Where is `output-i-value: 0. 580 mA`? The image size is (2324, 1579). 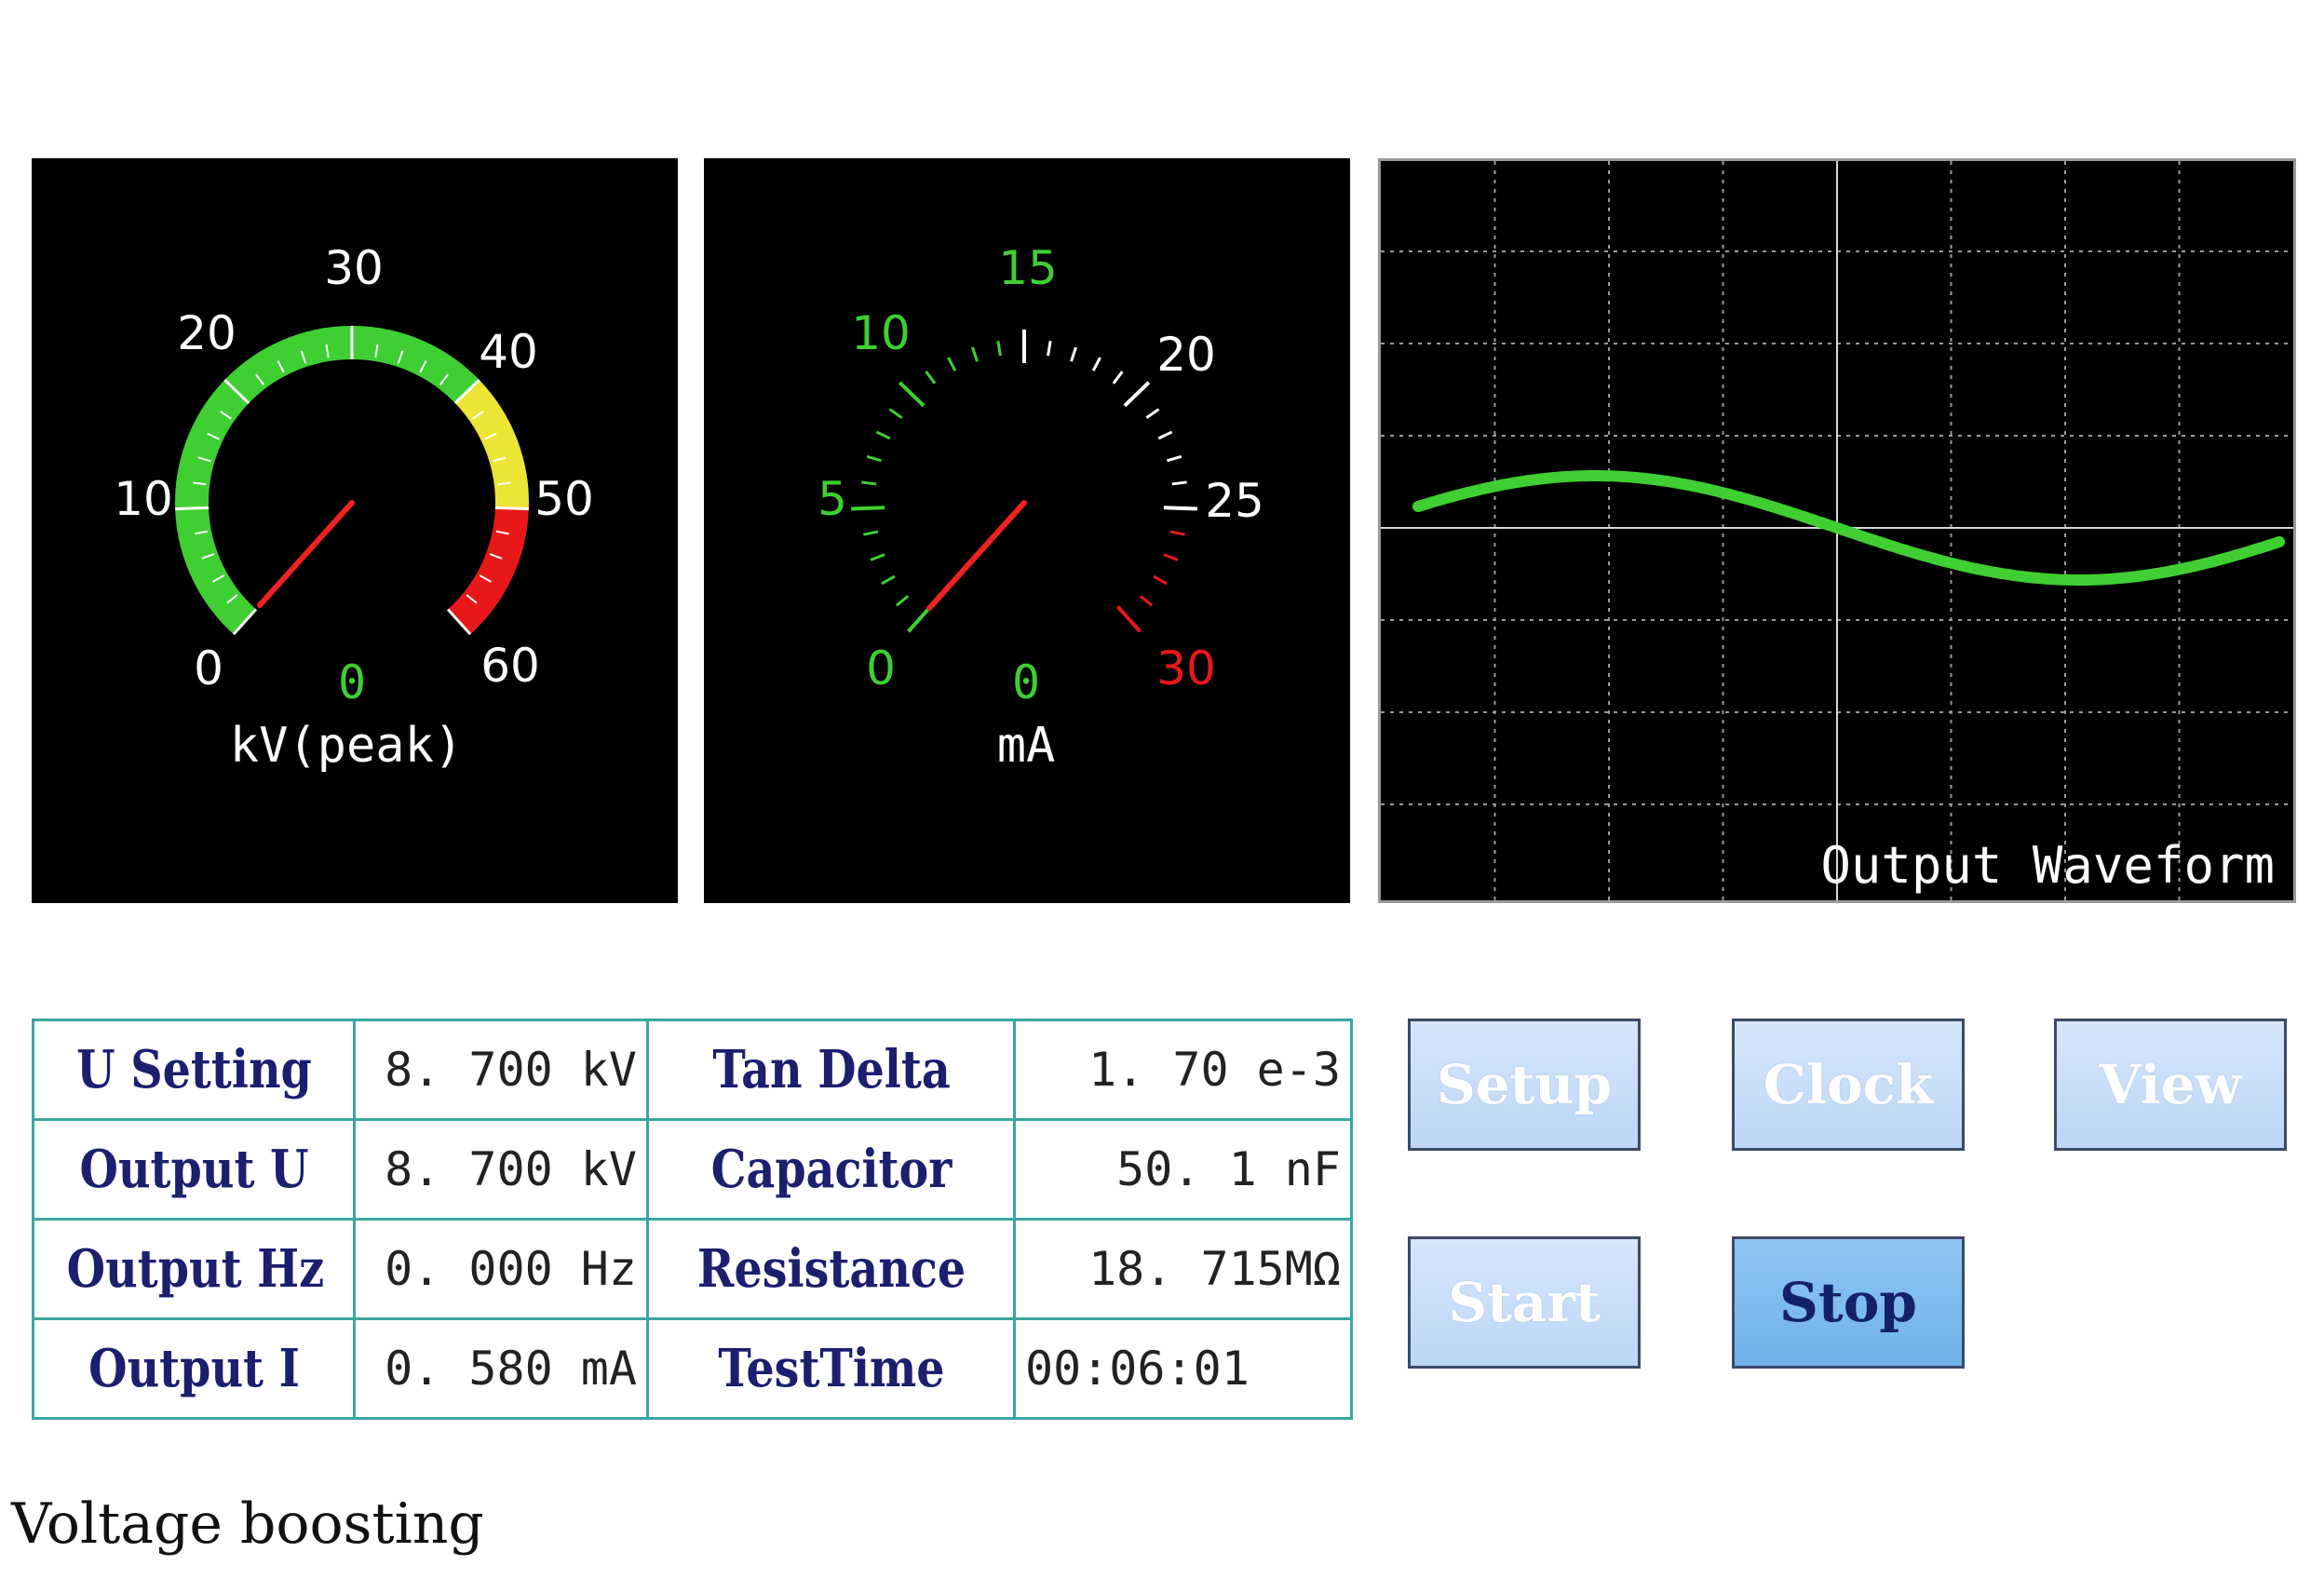 output-i-value: 0. 580 mA is located at coordinates (501, 1368).